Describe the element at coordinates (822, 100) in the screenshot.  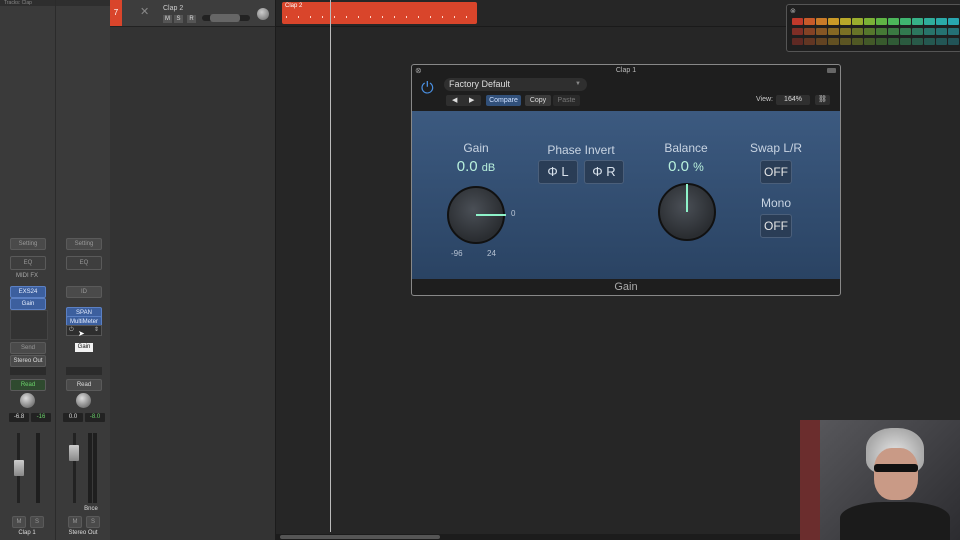
I see `link-icon: ⛓` at that location.